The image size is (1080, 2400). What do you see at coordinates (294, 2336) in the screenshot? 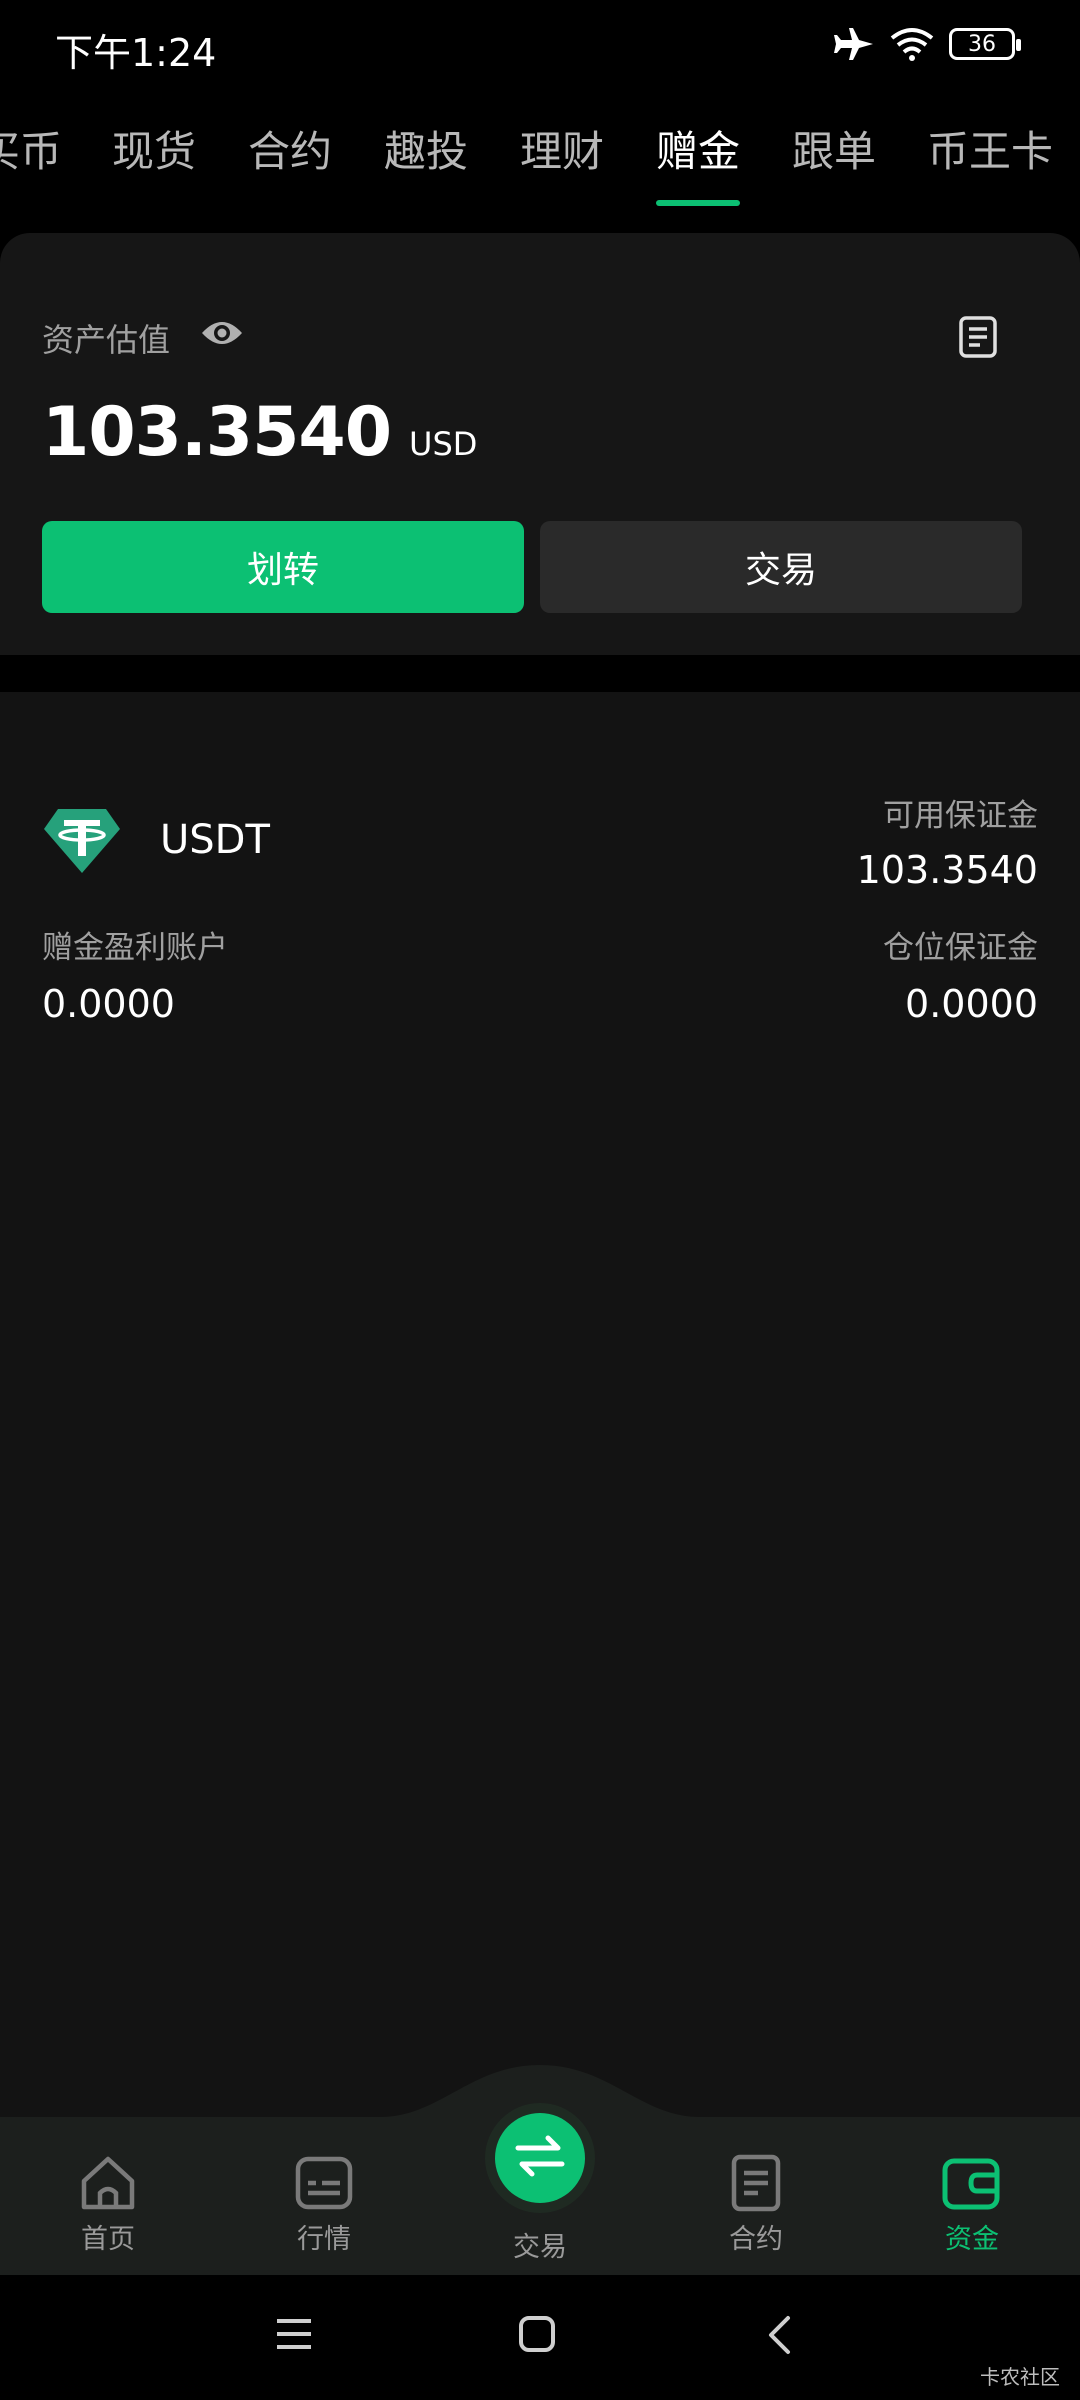
I see `menu-icon` at bounding box center [294, 2336].